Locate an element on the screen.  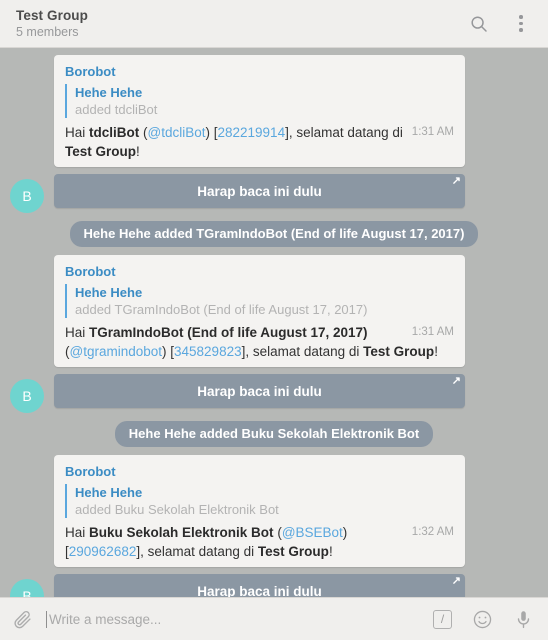
composer-actions: / is located at coordinates (478, 619).